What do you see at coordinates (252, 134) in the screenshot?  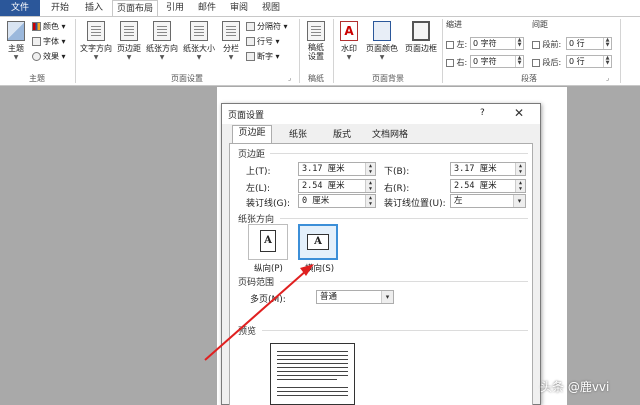 I see `dialog-tab-margins: 页边距` at bounding box center [252, 134].